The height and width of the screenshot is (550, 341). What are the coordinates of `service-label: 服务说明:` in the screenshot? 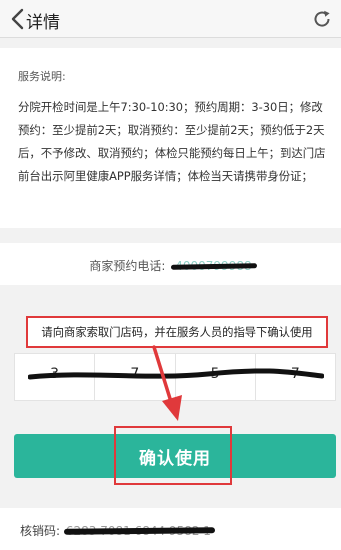 It's located at (42, 76).